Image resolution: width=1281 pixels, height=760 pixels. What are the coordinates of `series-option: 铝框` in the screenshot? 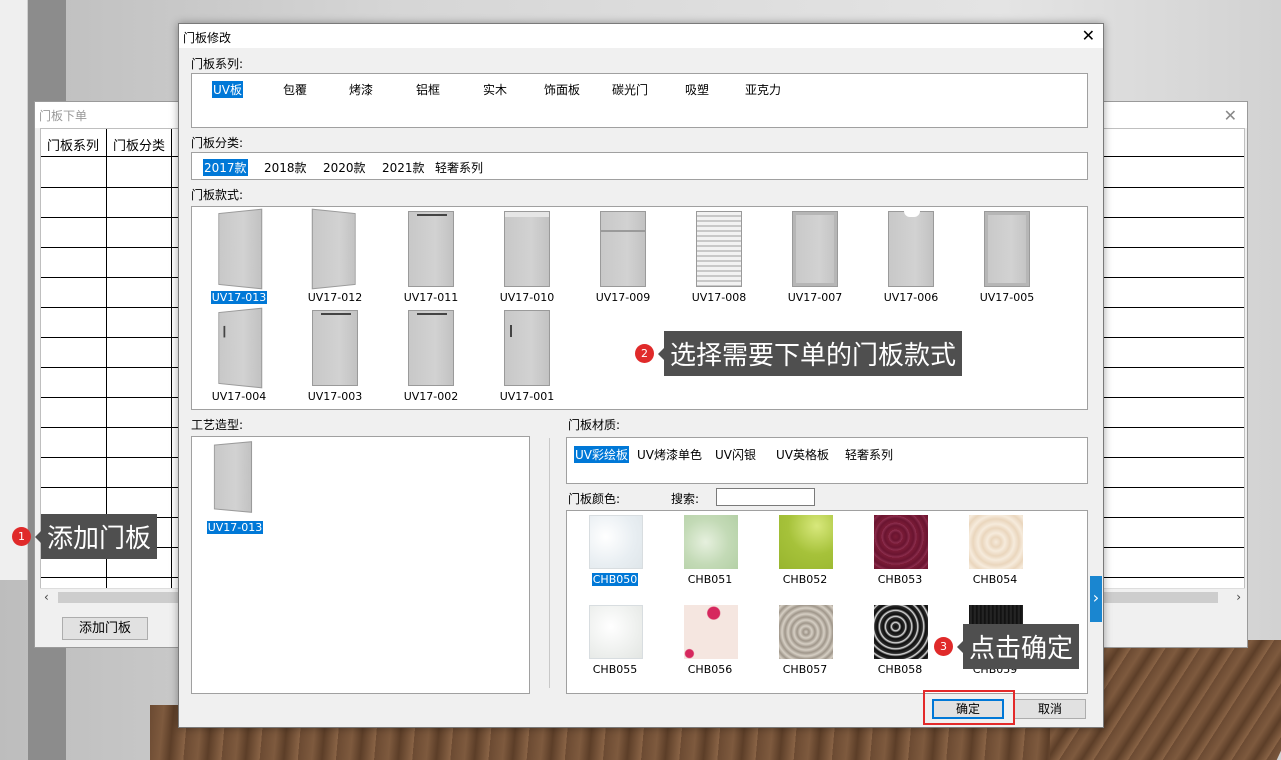 It's located at (428, 89).